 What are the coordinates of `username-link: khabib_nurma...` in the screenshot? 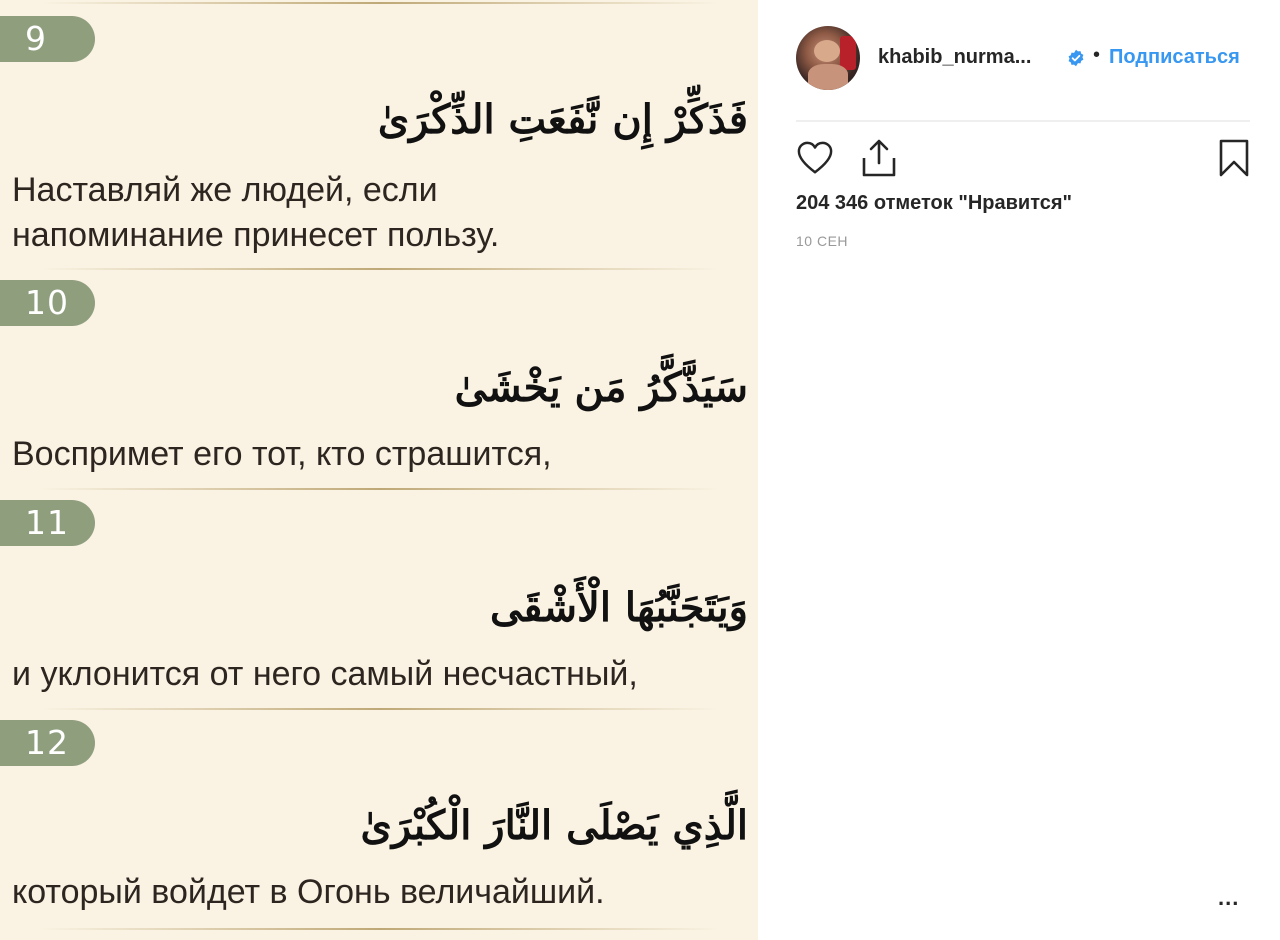 It's located at (954, 57).